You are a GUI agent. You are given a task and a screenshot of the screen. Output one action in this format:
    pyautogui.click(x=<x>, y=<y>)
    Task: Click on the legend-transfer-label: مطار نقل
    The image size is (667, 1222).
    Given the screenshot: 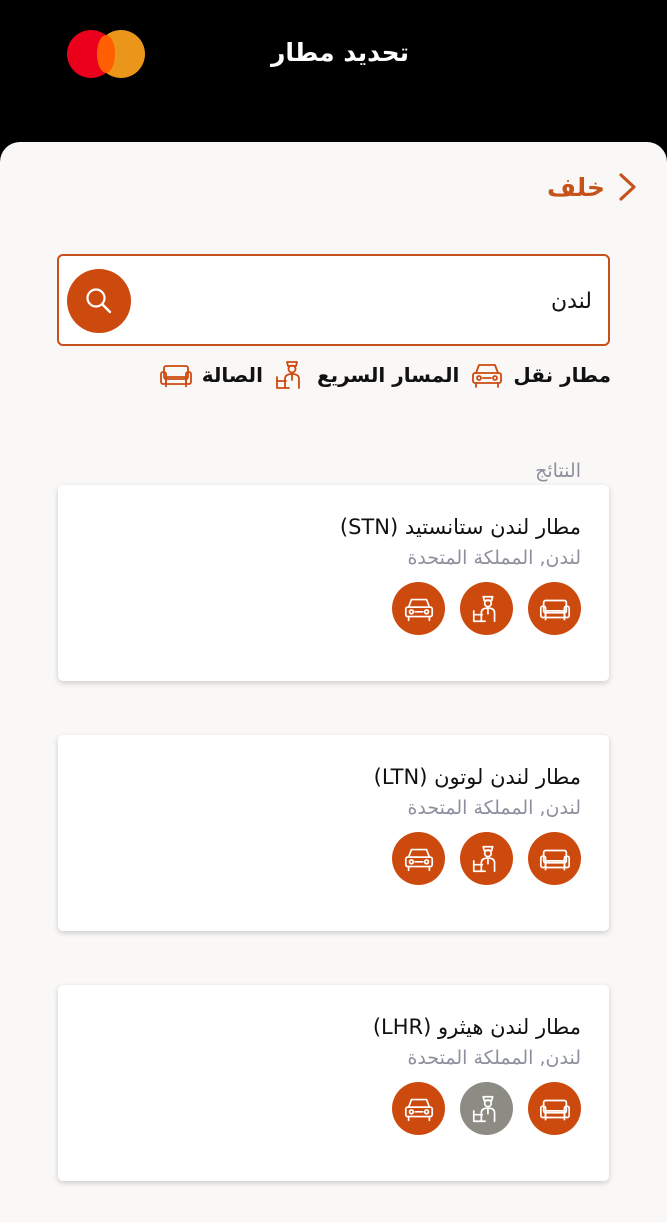 What is the action you would take?
    pyautogui.click(x=562, y=375)
    